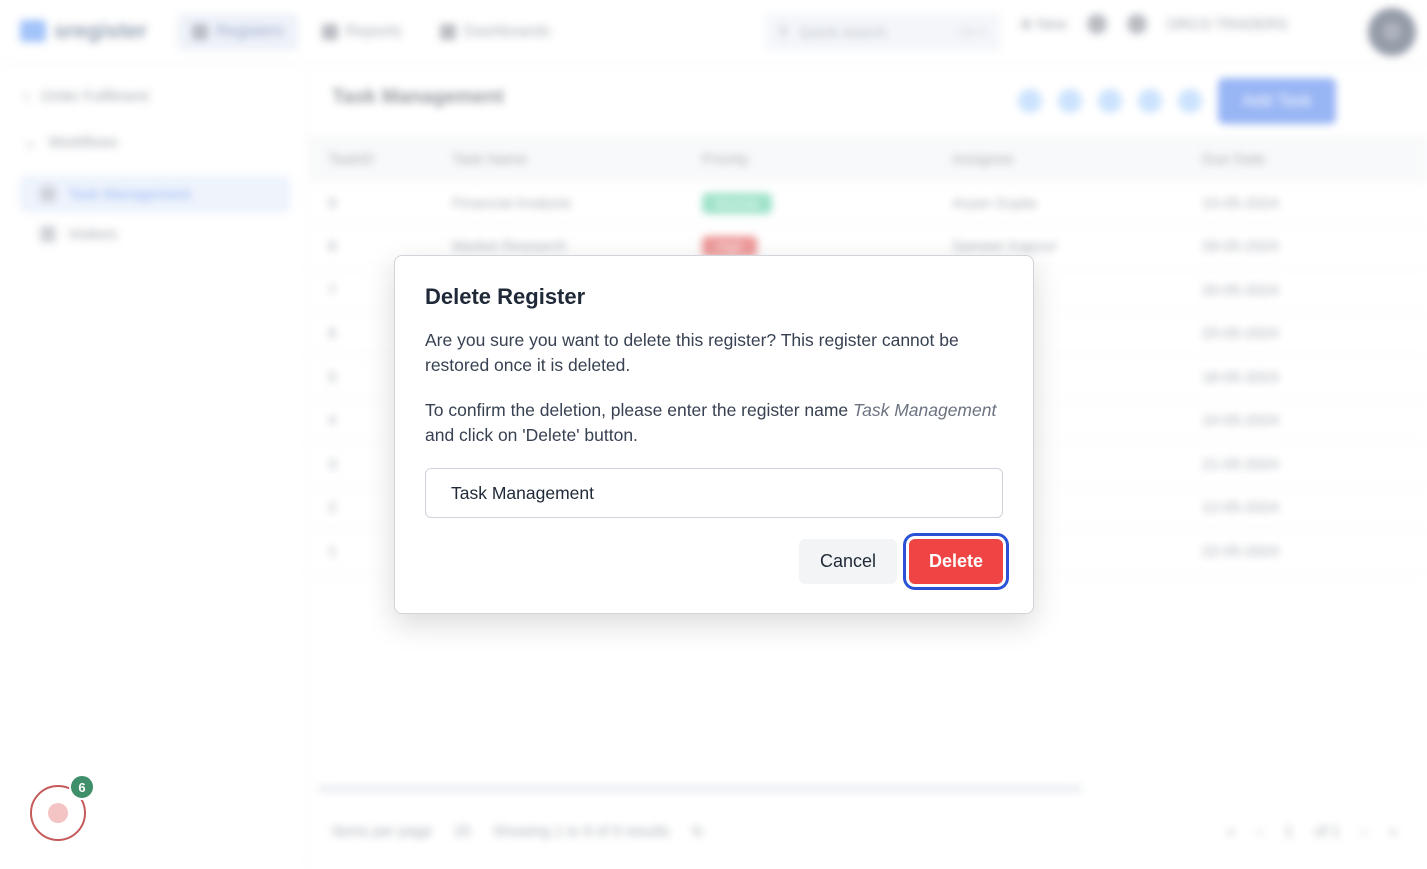 The width and height of the screenshot is (1427, 869). Describe the element at coordinates (505, 296) in the screenshot. I see `dialog-title: Delete Register` at that location.